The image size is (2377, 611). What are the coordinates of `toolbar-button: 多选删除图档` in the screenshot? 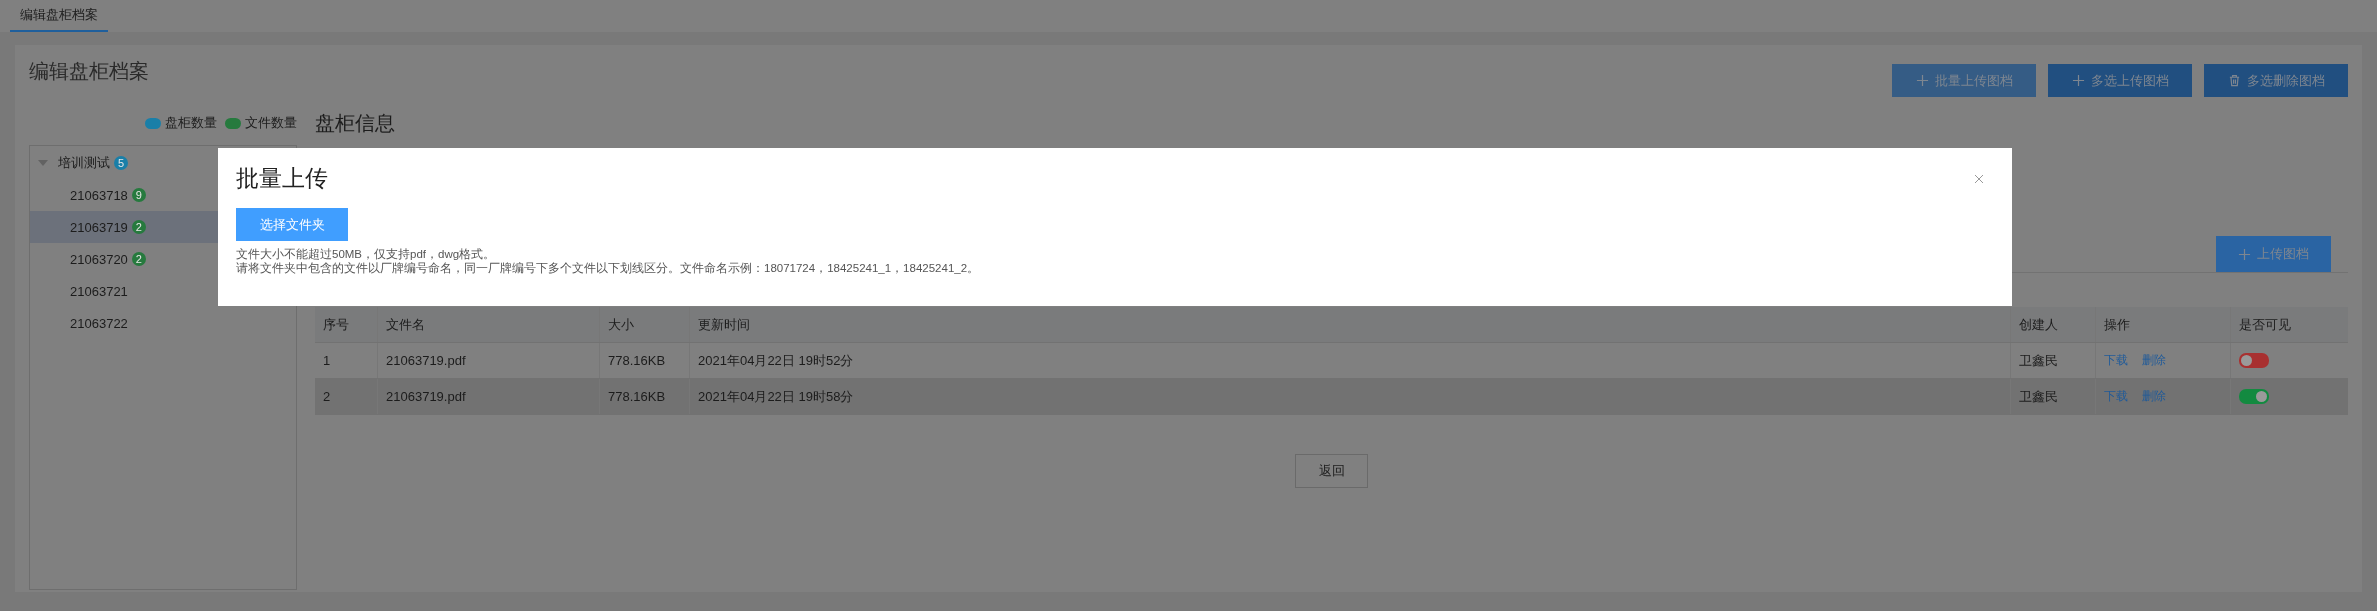 It's located at (2276, 80).